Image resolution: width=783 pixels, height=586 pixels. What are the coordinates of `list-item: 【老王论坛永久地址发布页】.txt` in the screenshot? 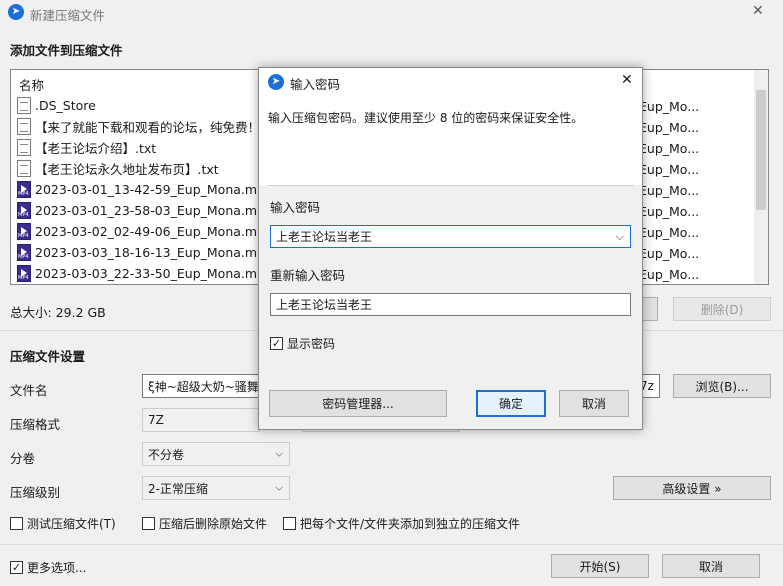 It's located at (118, 168).